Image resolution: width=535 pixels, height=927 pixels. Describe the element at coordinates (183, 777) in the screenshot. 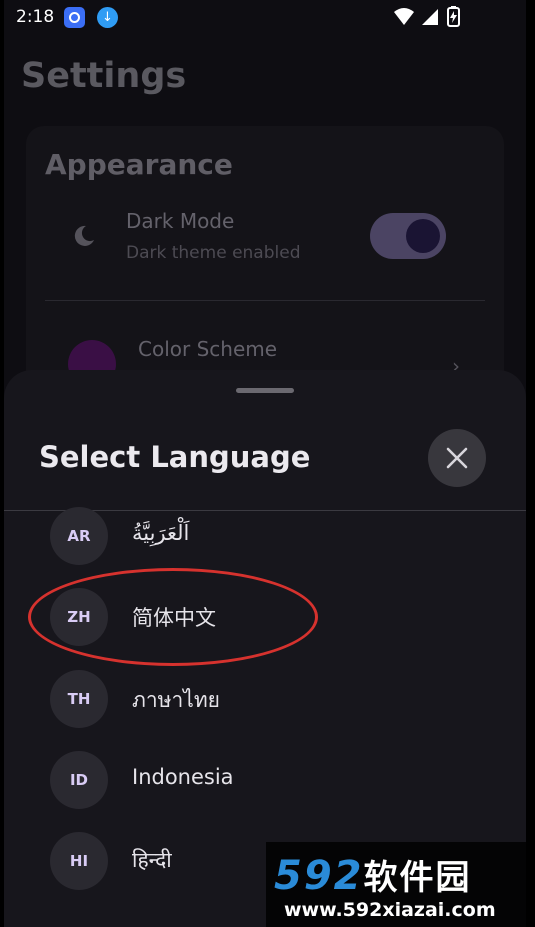

I see `language-name: Indonesia` at that location.